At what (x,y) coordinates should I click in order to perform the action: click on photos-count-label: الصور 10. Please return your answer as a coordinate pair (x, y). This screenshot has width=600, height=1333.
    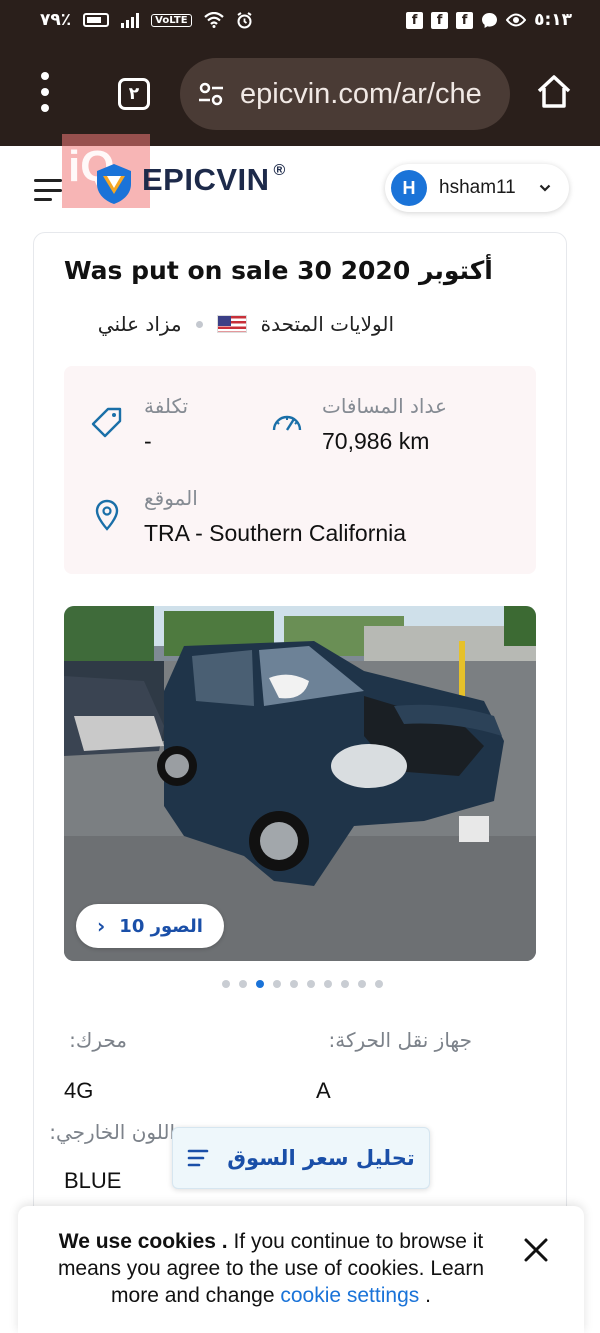
    Looking at the image, I should click on (161, 926).